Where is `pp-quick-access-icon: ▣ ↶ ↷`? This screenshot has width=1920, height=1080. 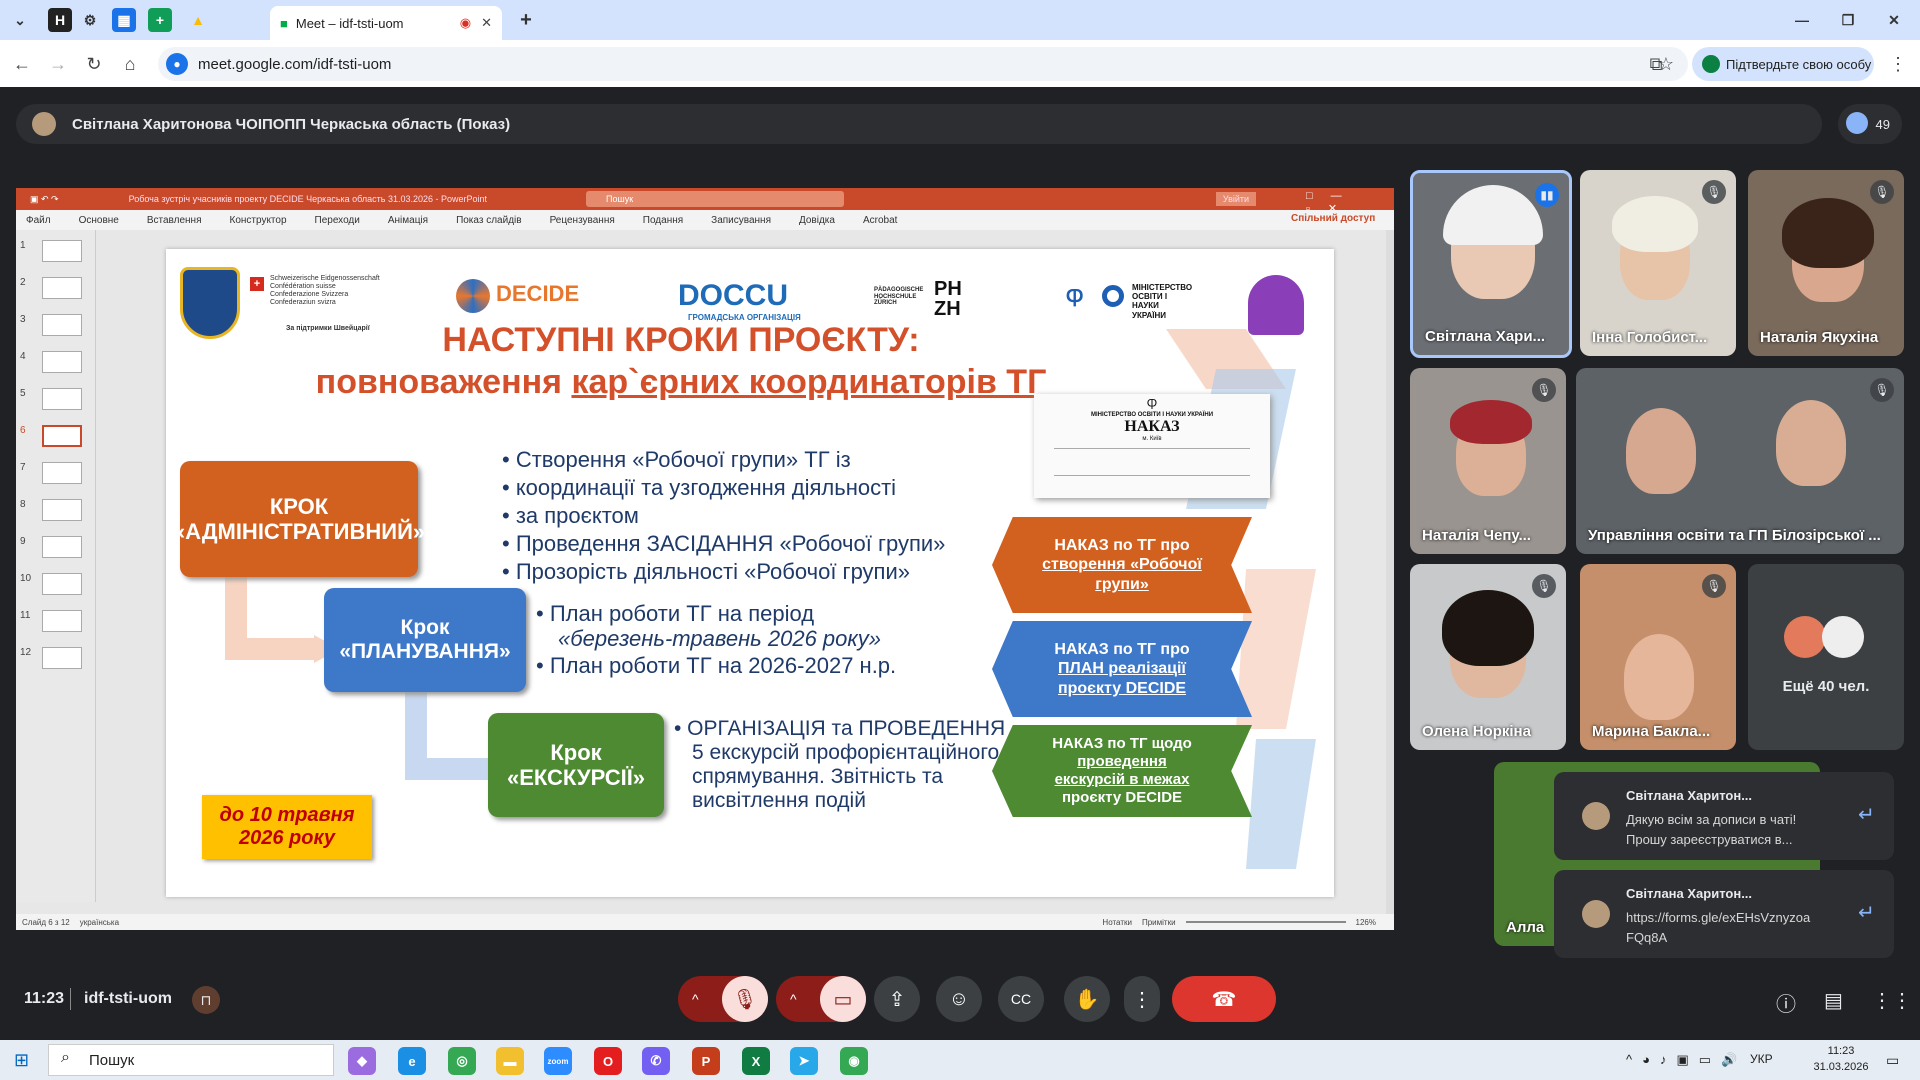
pp-quick-access-icon: ▣ ↶ ↷ is located at coordinates (44, 199).